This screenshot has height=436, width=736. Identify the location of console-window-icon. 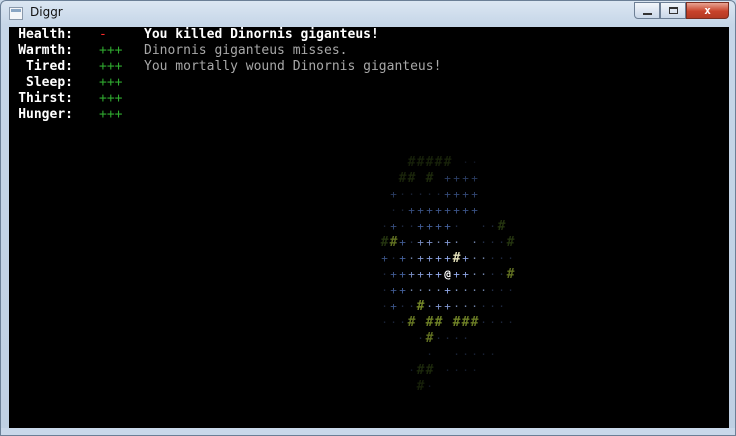
(16, 13).